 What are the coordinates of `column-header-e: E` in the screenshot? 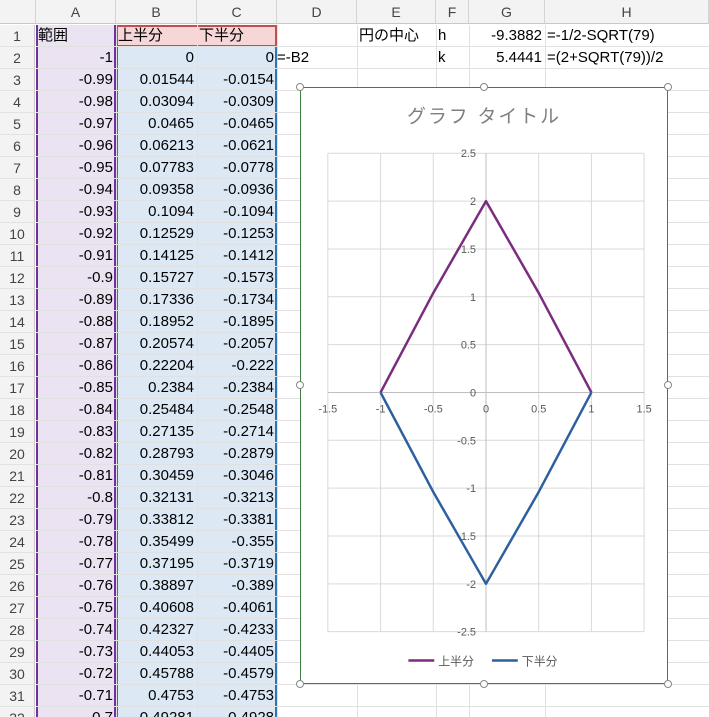 It's located at (396, 12).